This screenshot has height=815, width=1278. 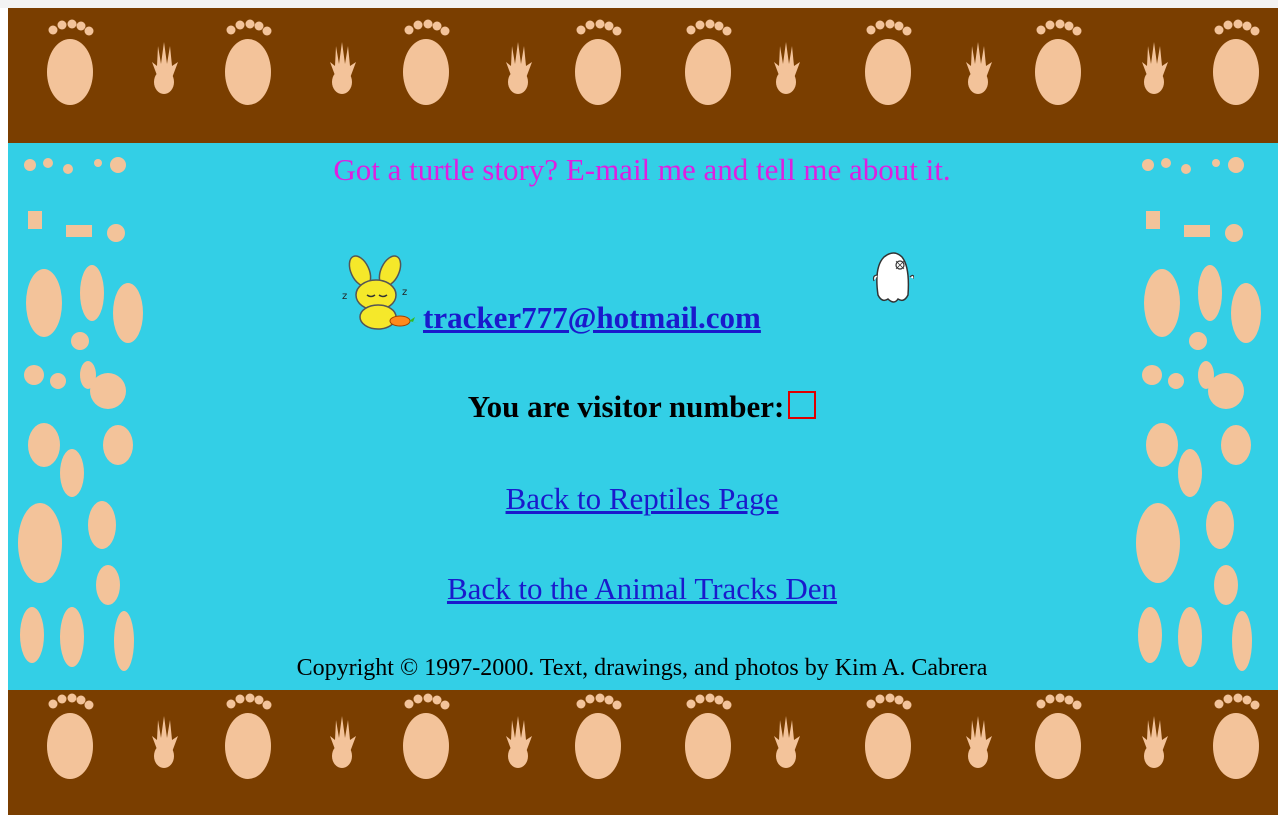 What do you see at coordinates (592, 318) in the screenshot?
I see `email-link: tracker777@hotmail.com` at bounding box center [592, 318].